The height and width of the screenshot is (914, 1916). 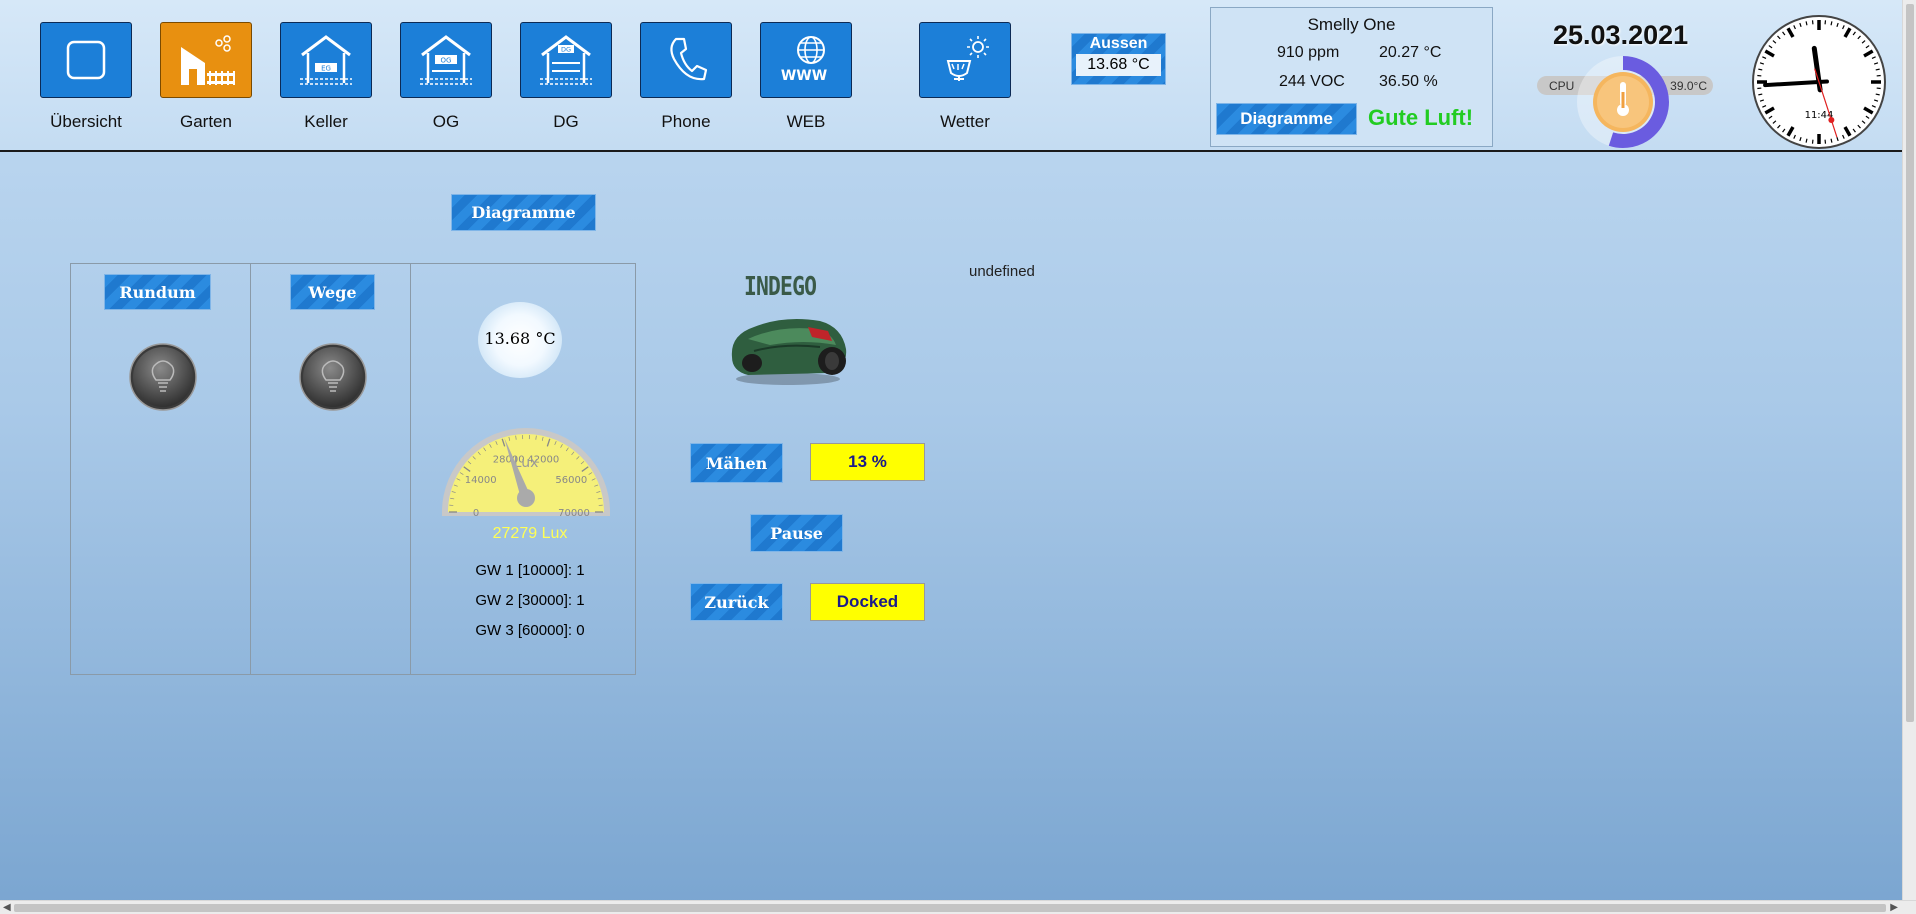 I want to click on scroll-left-arrow-icon: ◀, so click(x=7, y=907).